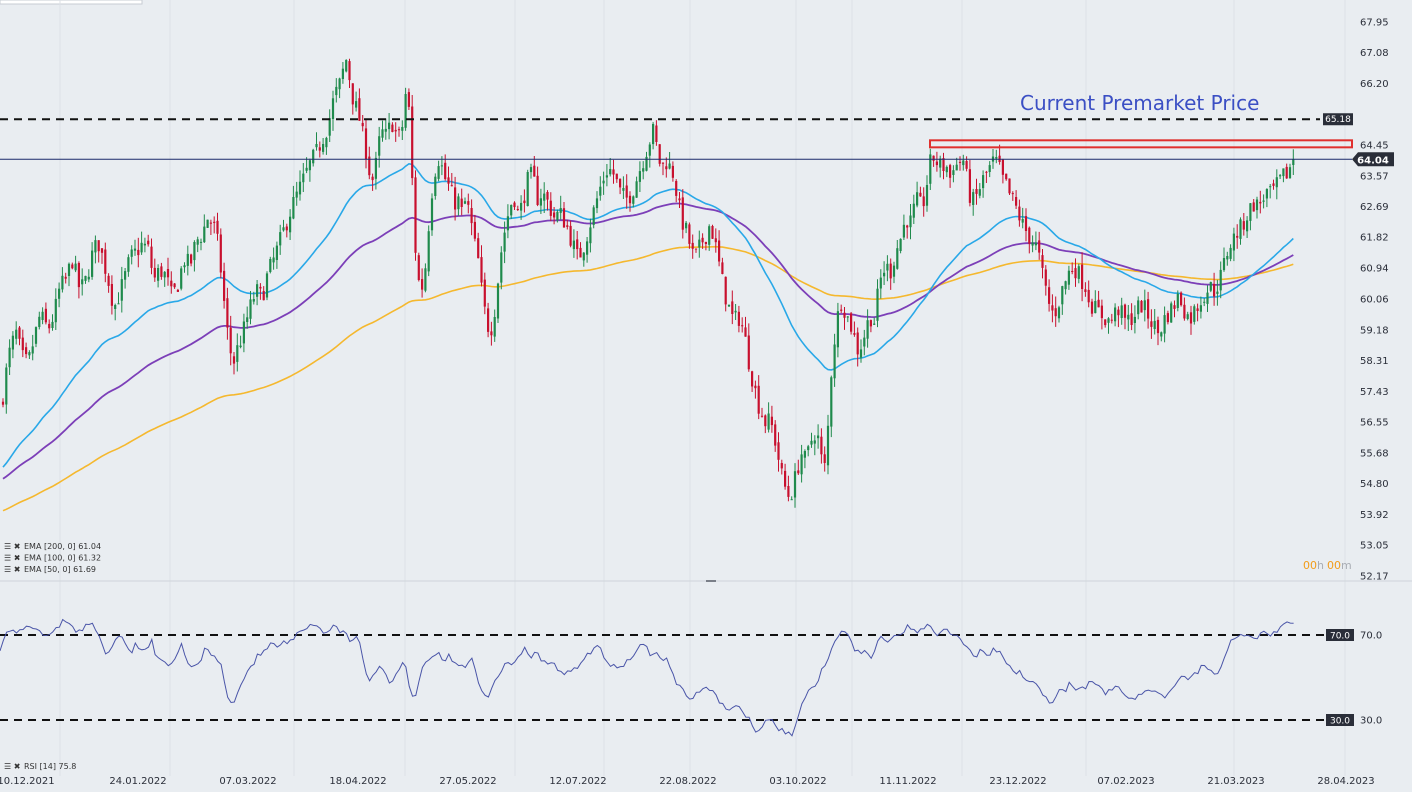  I want to click on date-tick-label: 22.08.2022, so click(687, 781).